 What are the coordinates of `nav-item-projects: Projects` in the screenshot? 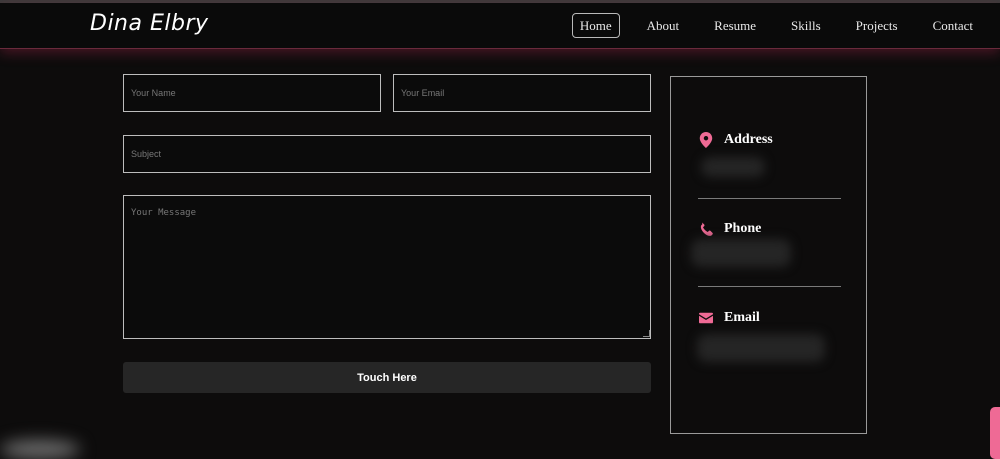 It's located at (877, 25).